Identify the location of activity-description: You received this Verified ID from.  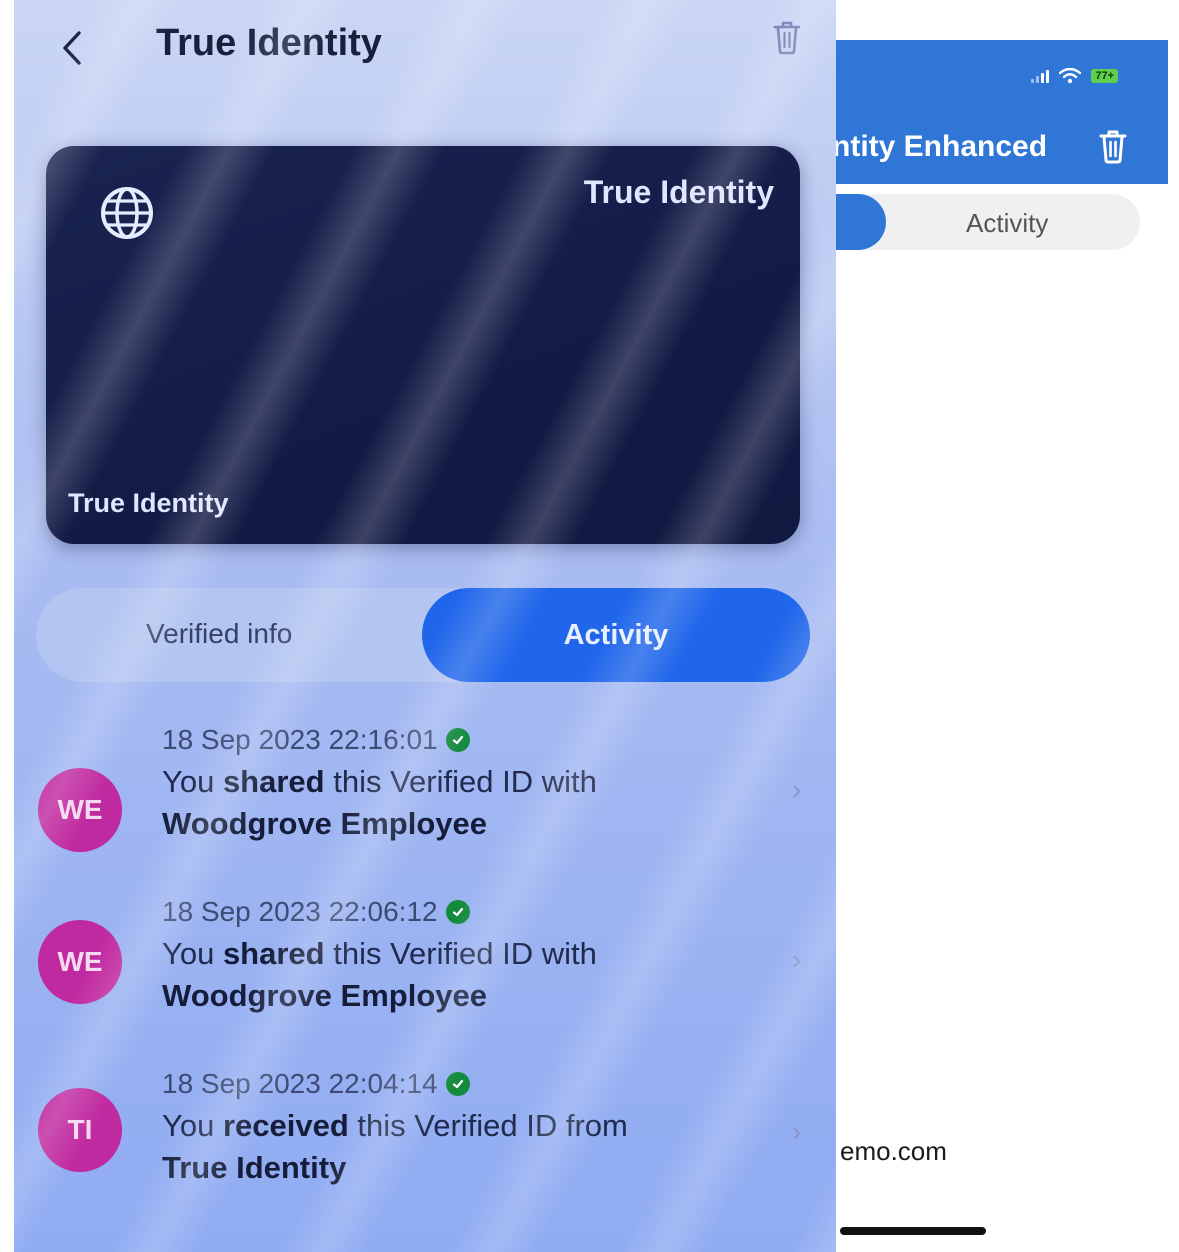
(395, 1126).